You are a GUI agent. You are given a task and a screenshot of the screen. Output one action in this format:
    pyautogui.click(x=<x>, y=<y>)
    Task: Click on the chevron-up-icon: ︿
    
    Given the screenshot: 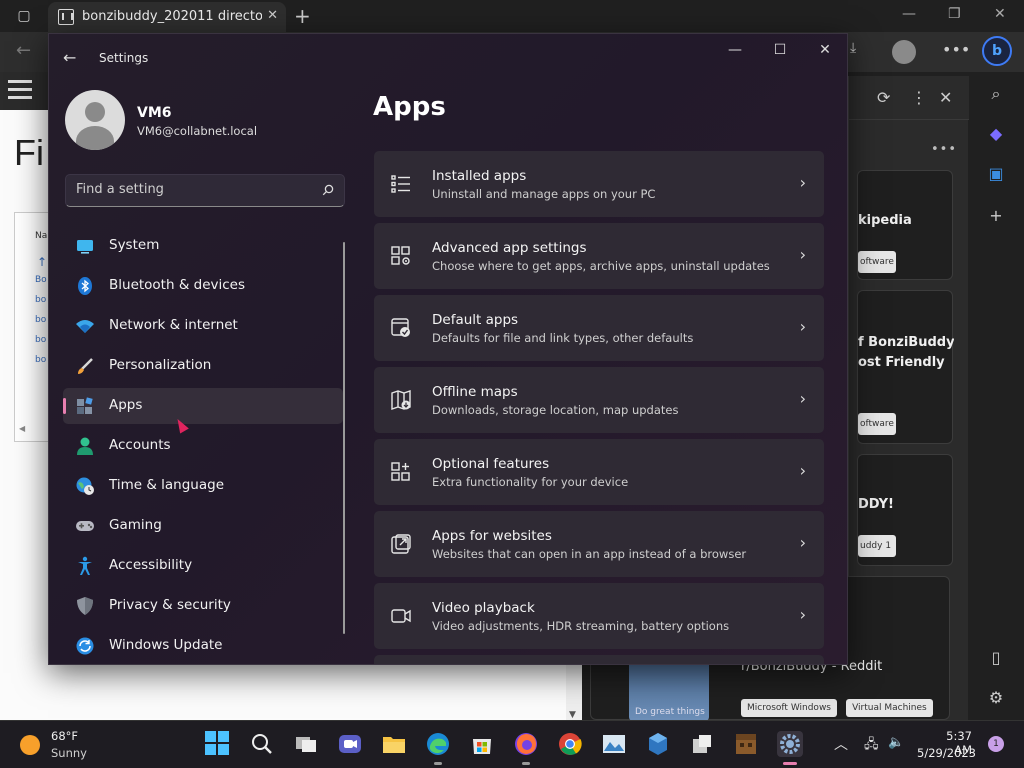 What is the action you would take?
    pyautogui.click(x=841, y=744)
    